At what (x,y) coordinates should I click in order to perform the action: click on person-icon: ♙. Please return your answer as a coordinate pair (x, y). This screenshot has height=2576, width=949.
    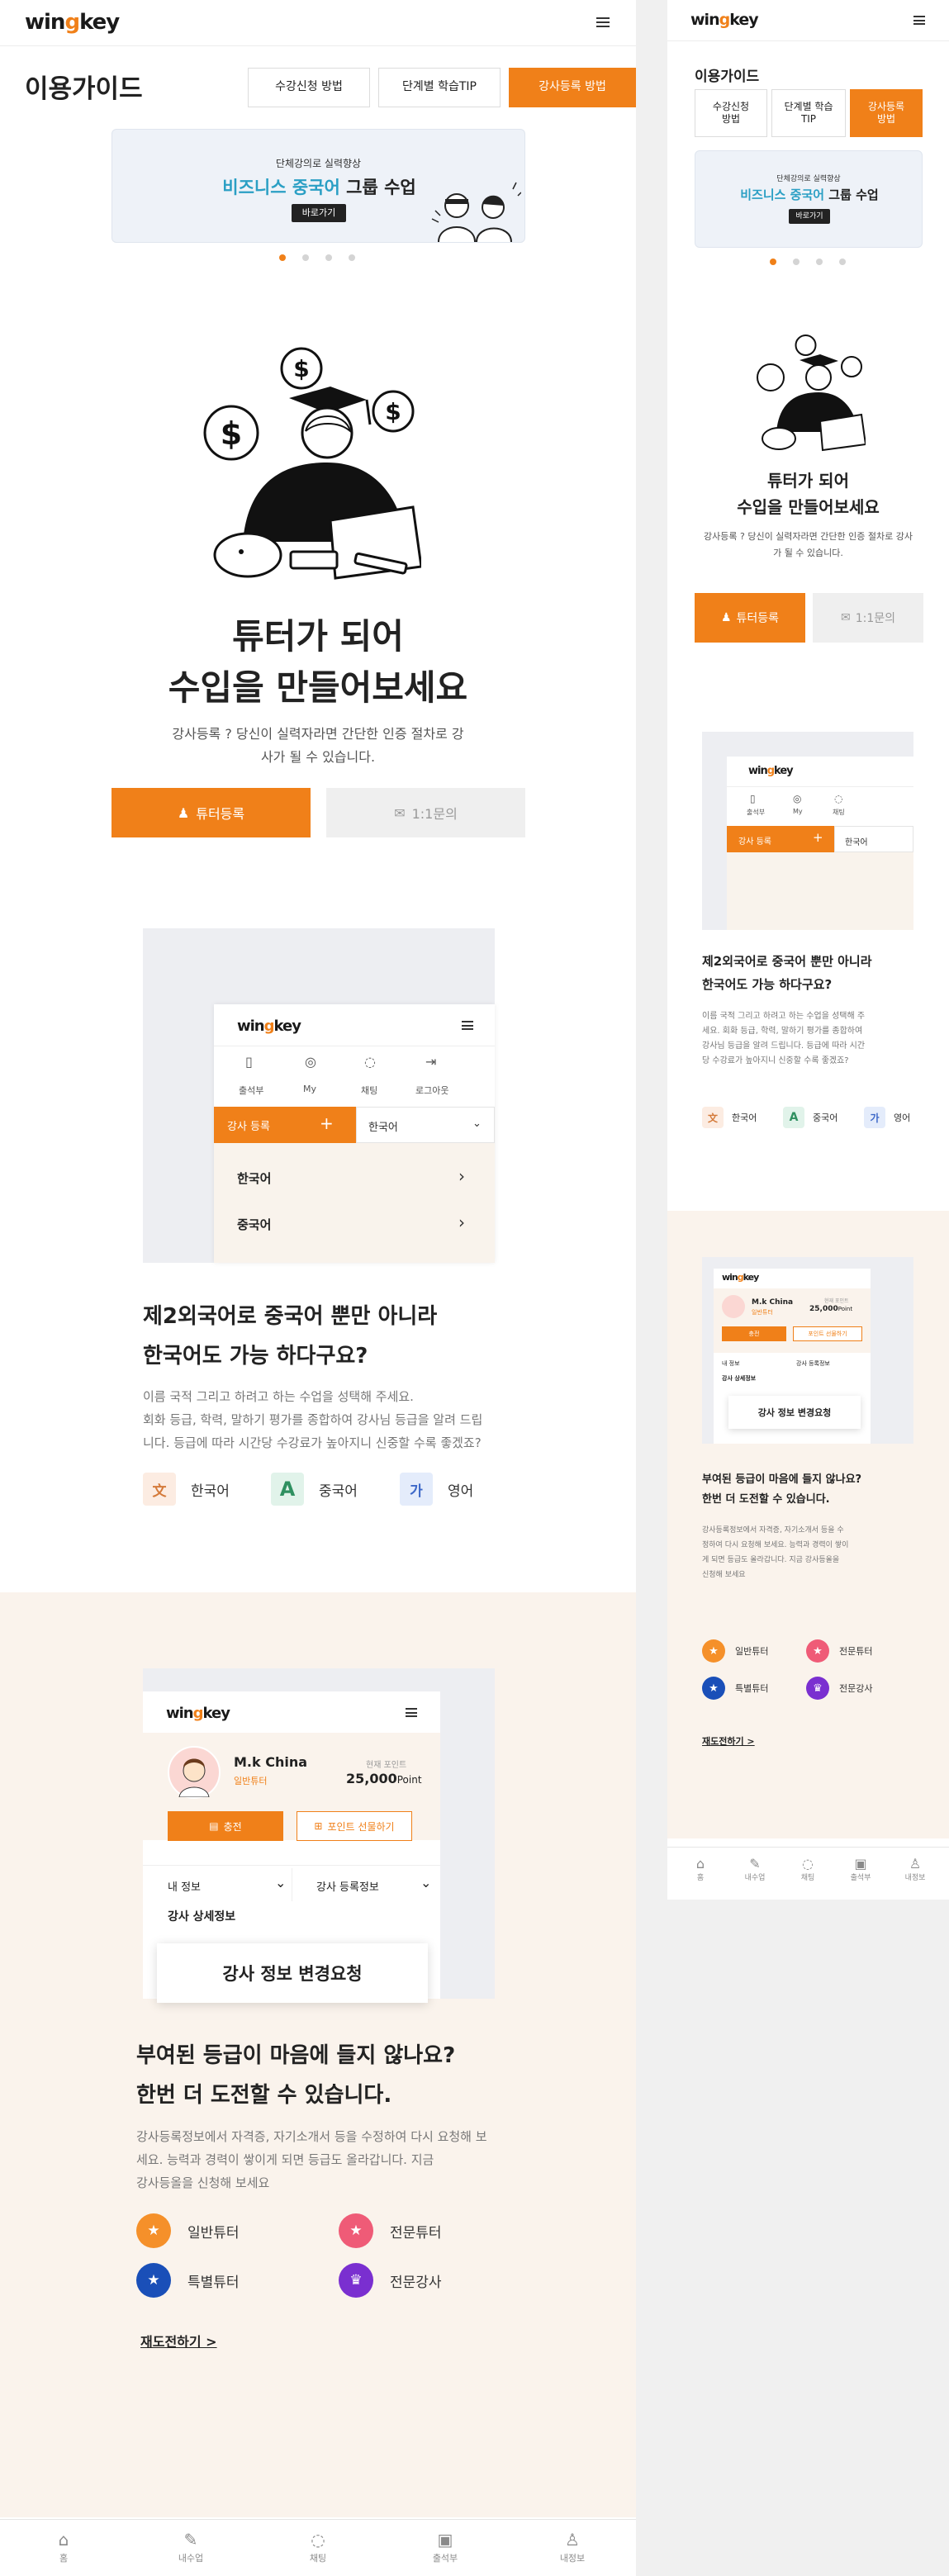
    Looking at the image, I should click on (572, 2540).